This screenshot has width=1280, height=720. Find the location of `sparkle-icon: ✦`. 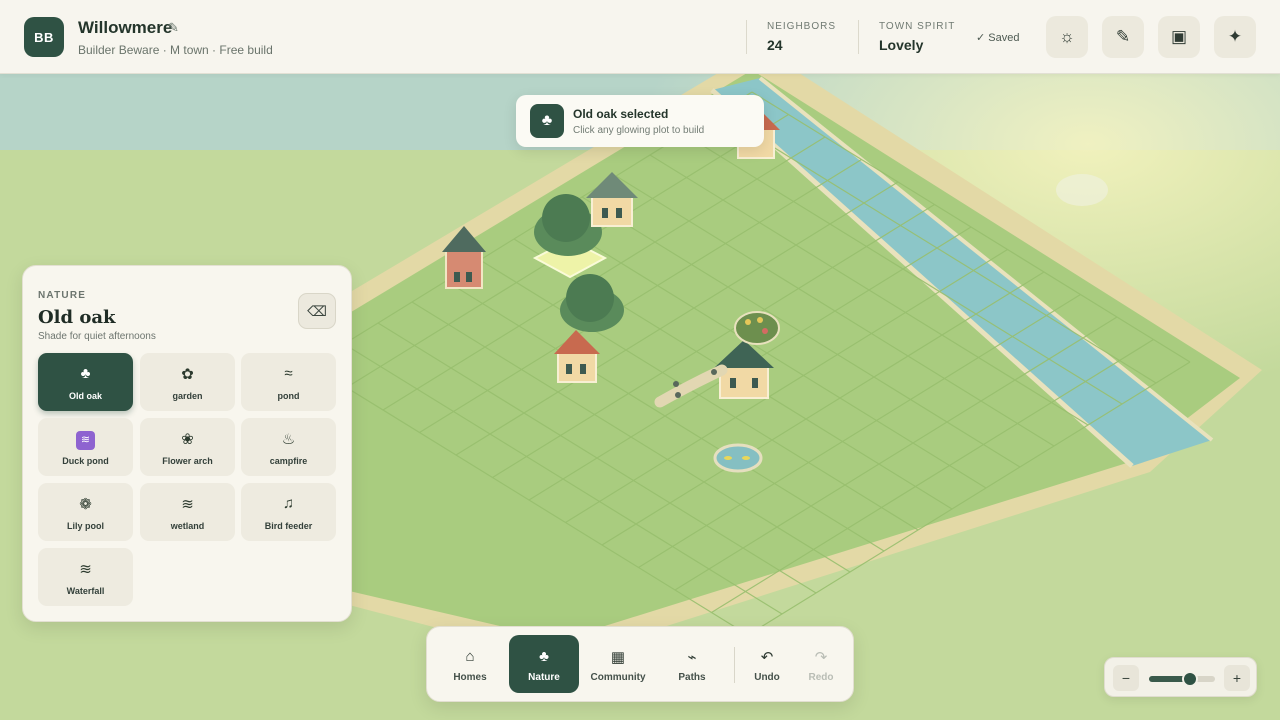

sparkle-icon: ✦ is located at coordinates (1235, 36).